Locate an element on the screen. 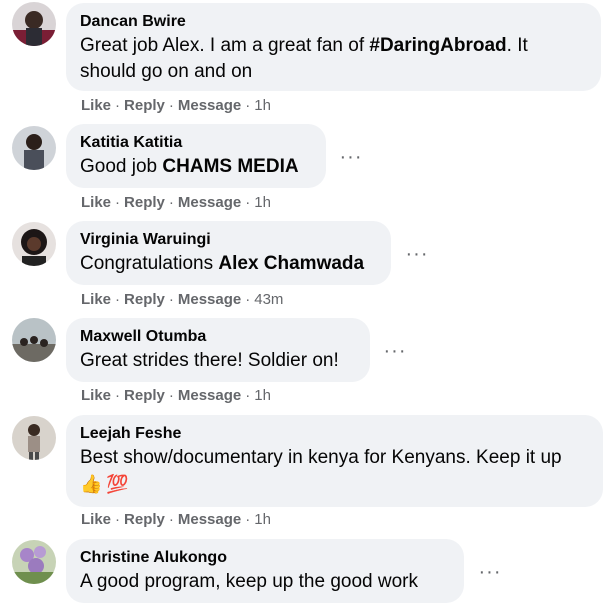 The height and width of the screenshot is (607, 603). comment-text: Great strides there! Soldier on! is located at coordinates (209, 360).